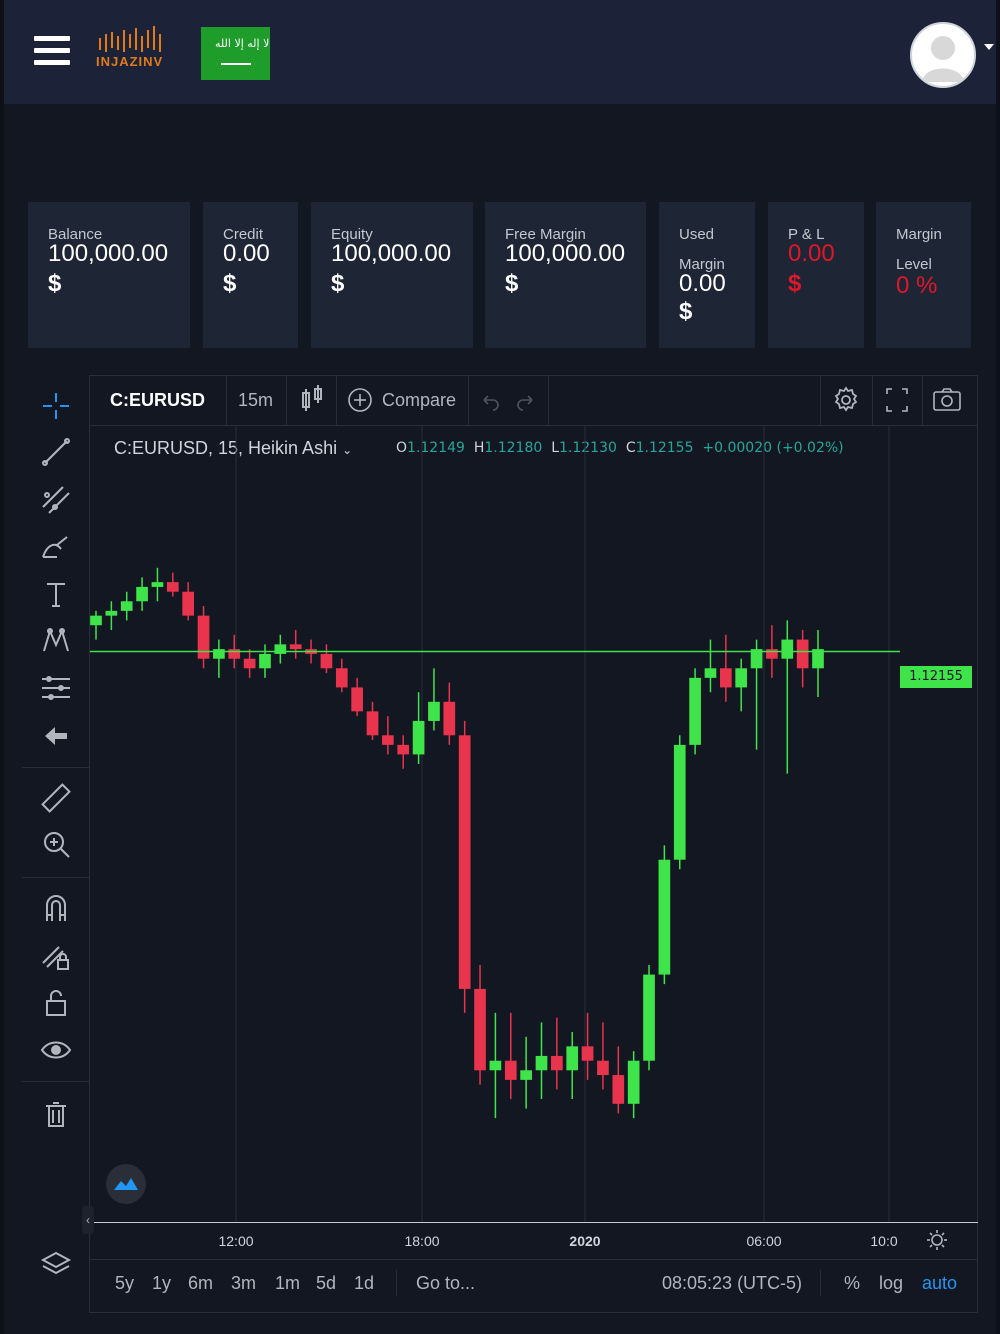 The height and width of the screenshot is (1334, 1000). Describe the element at coordinates (56, 406) in the screenshot. I see `crosshair-icon` at that location.